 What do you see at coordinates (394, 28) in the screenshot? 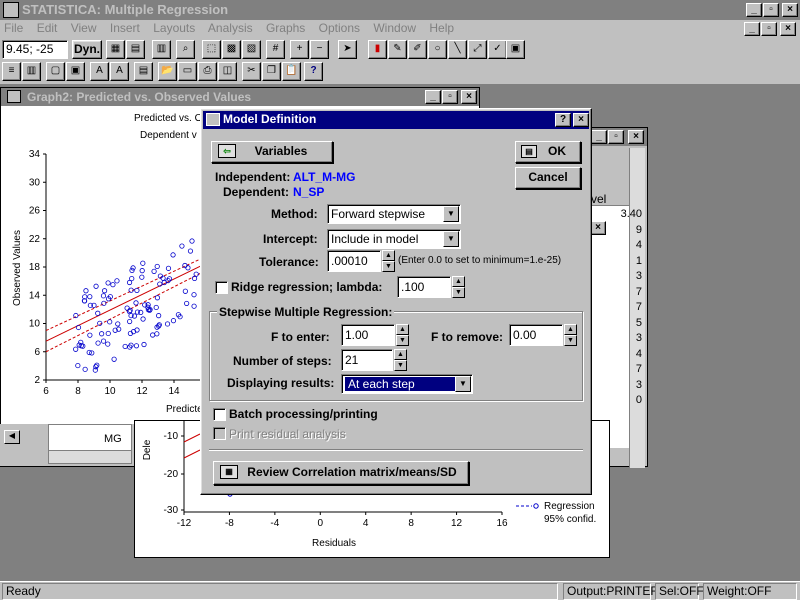
I see `menu-window: Window` at bounding box center [394, 28].